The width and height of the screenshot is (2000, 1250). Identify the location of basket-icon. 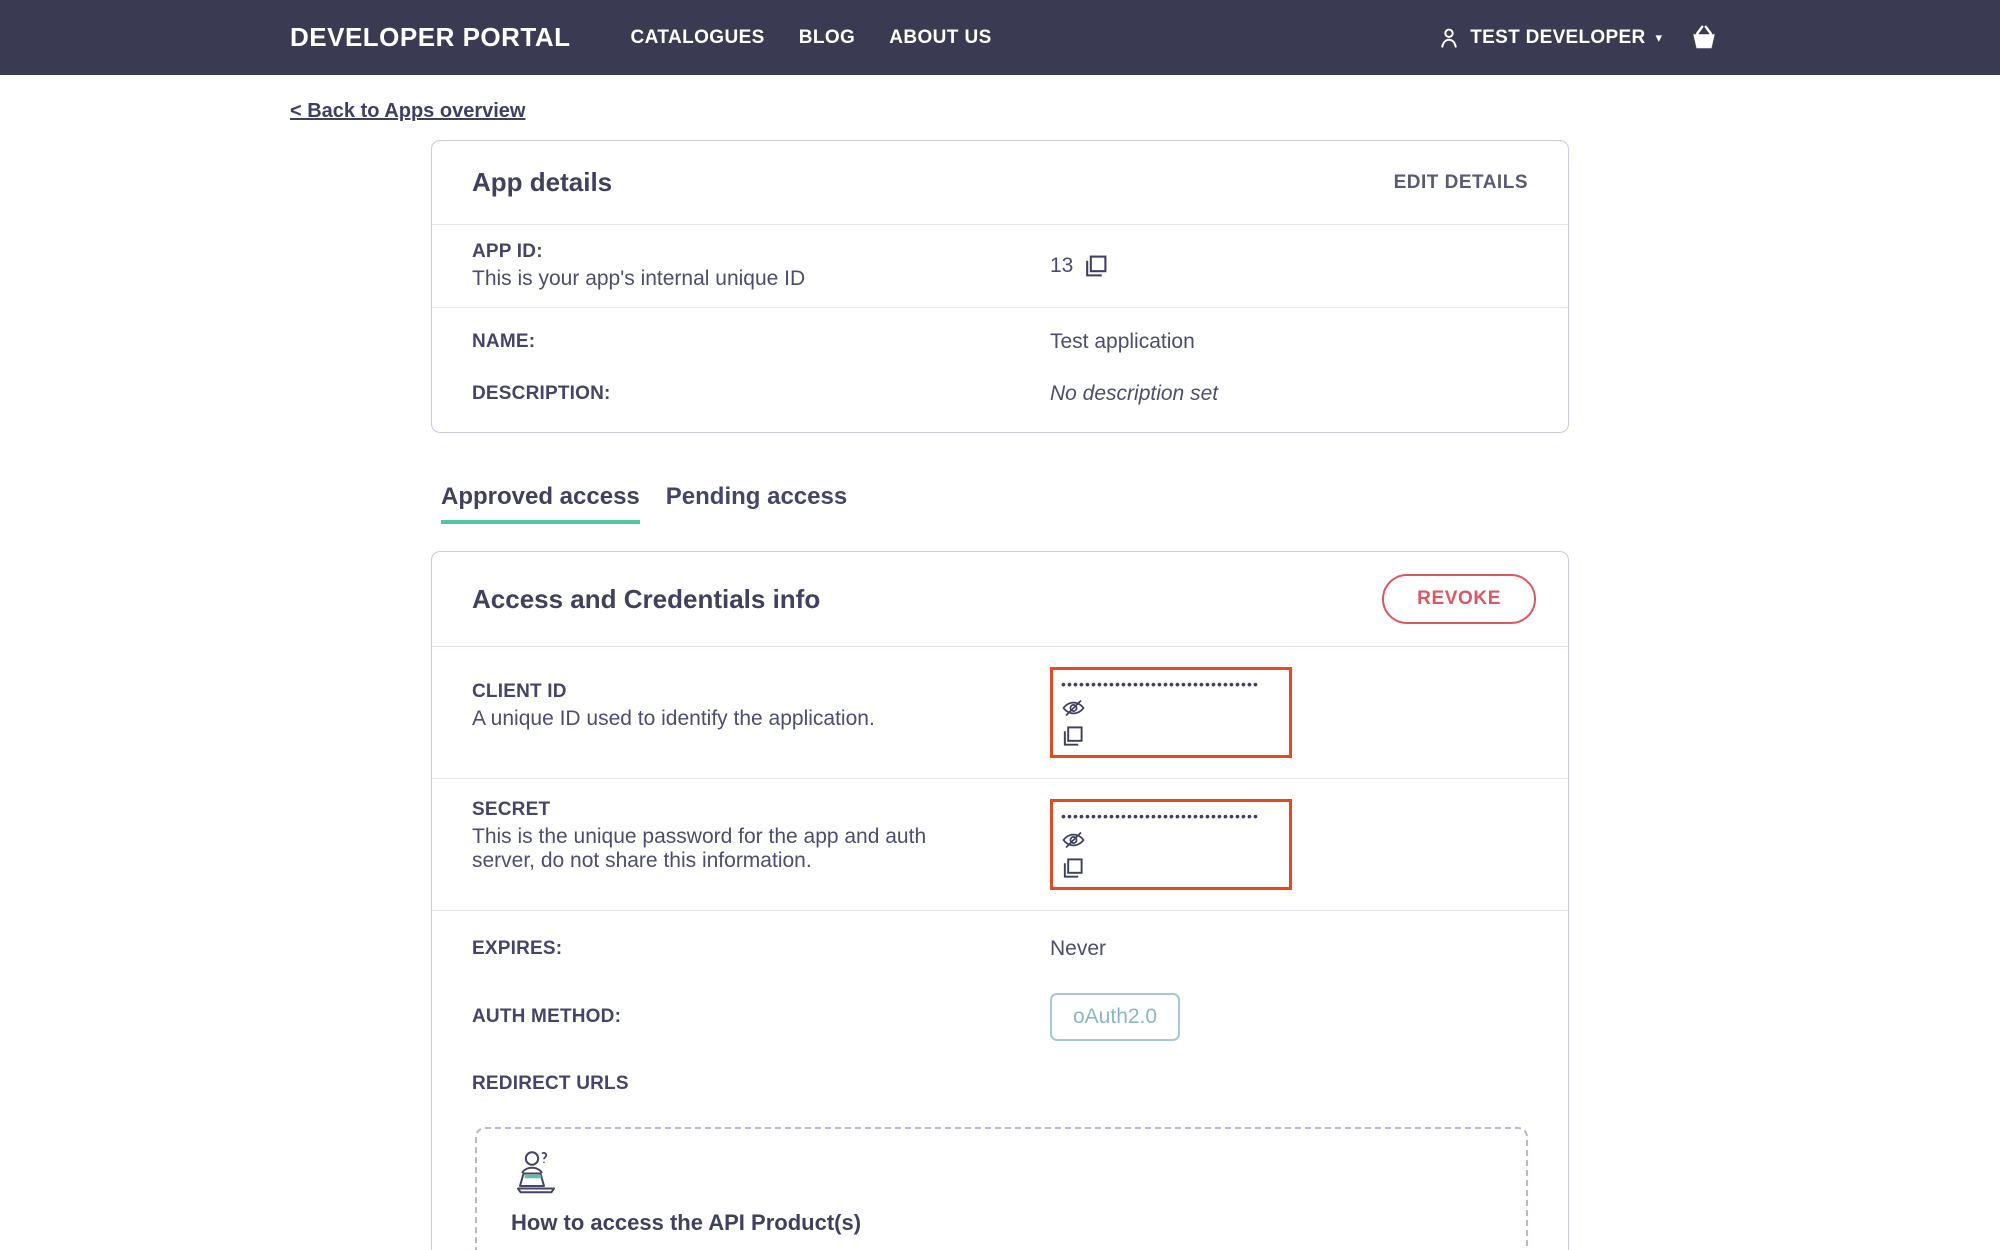
(1704, 38).